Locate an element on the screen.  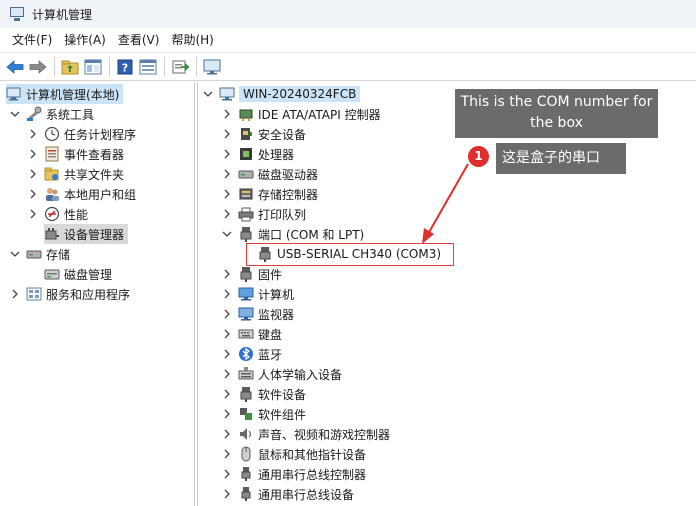
tree-item-shared-folders: 共享文件夹 is located at coordinates (75, 174).